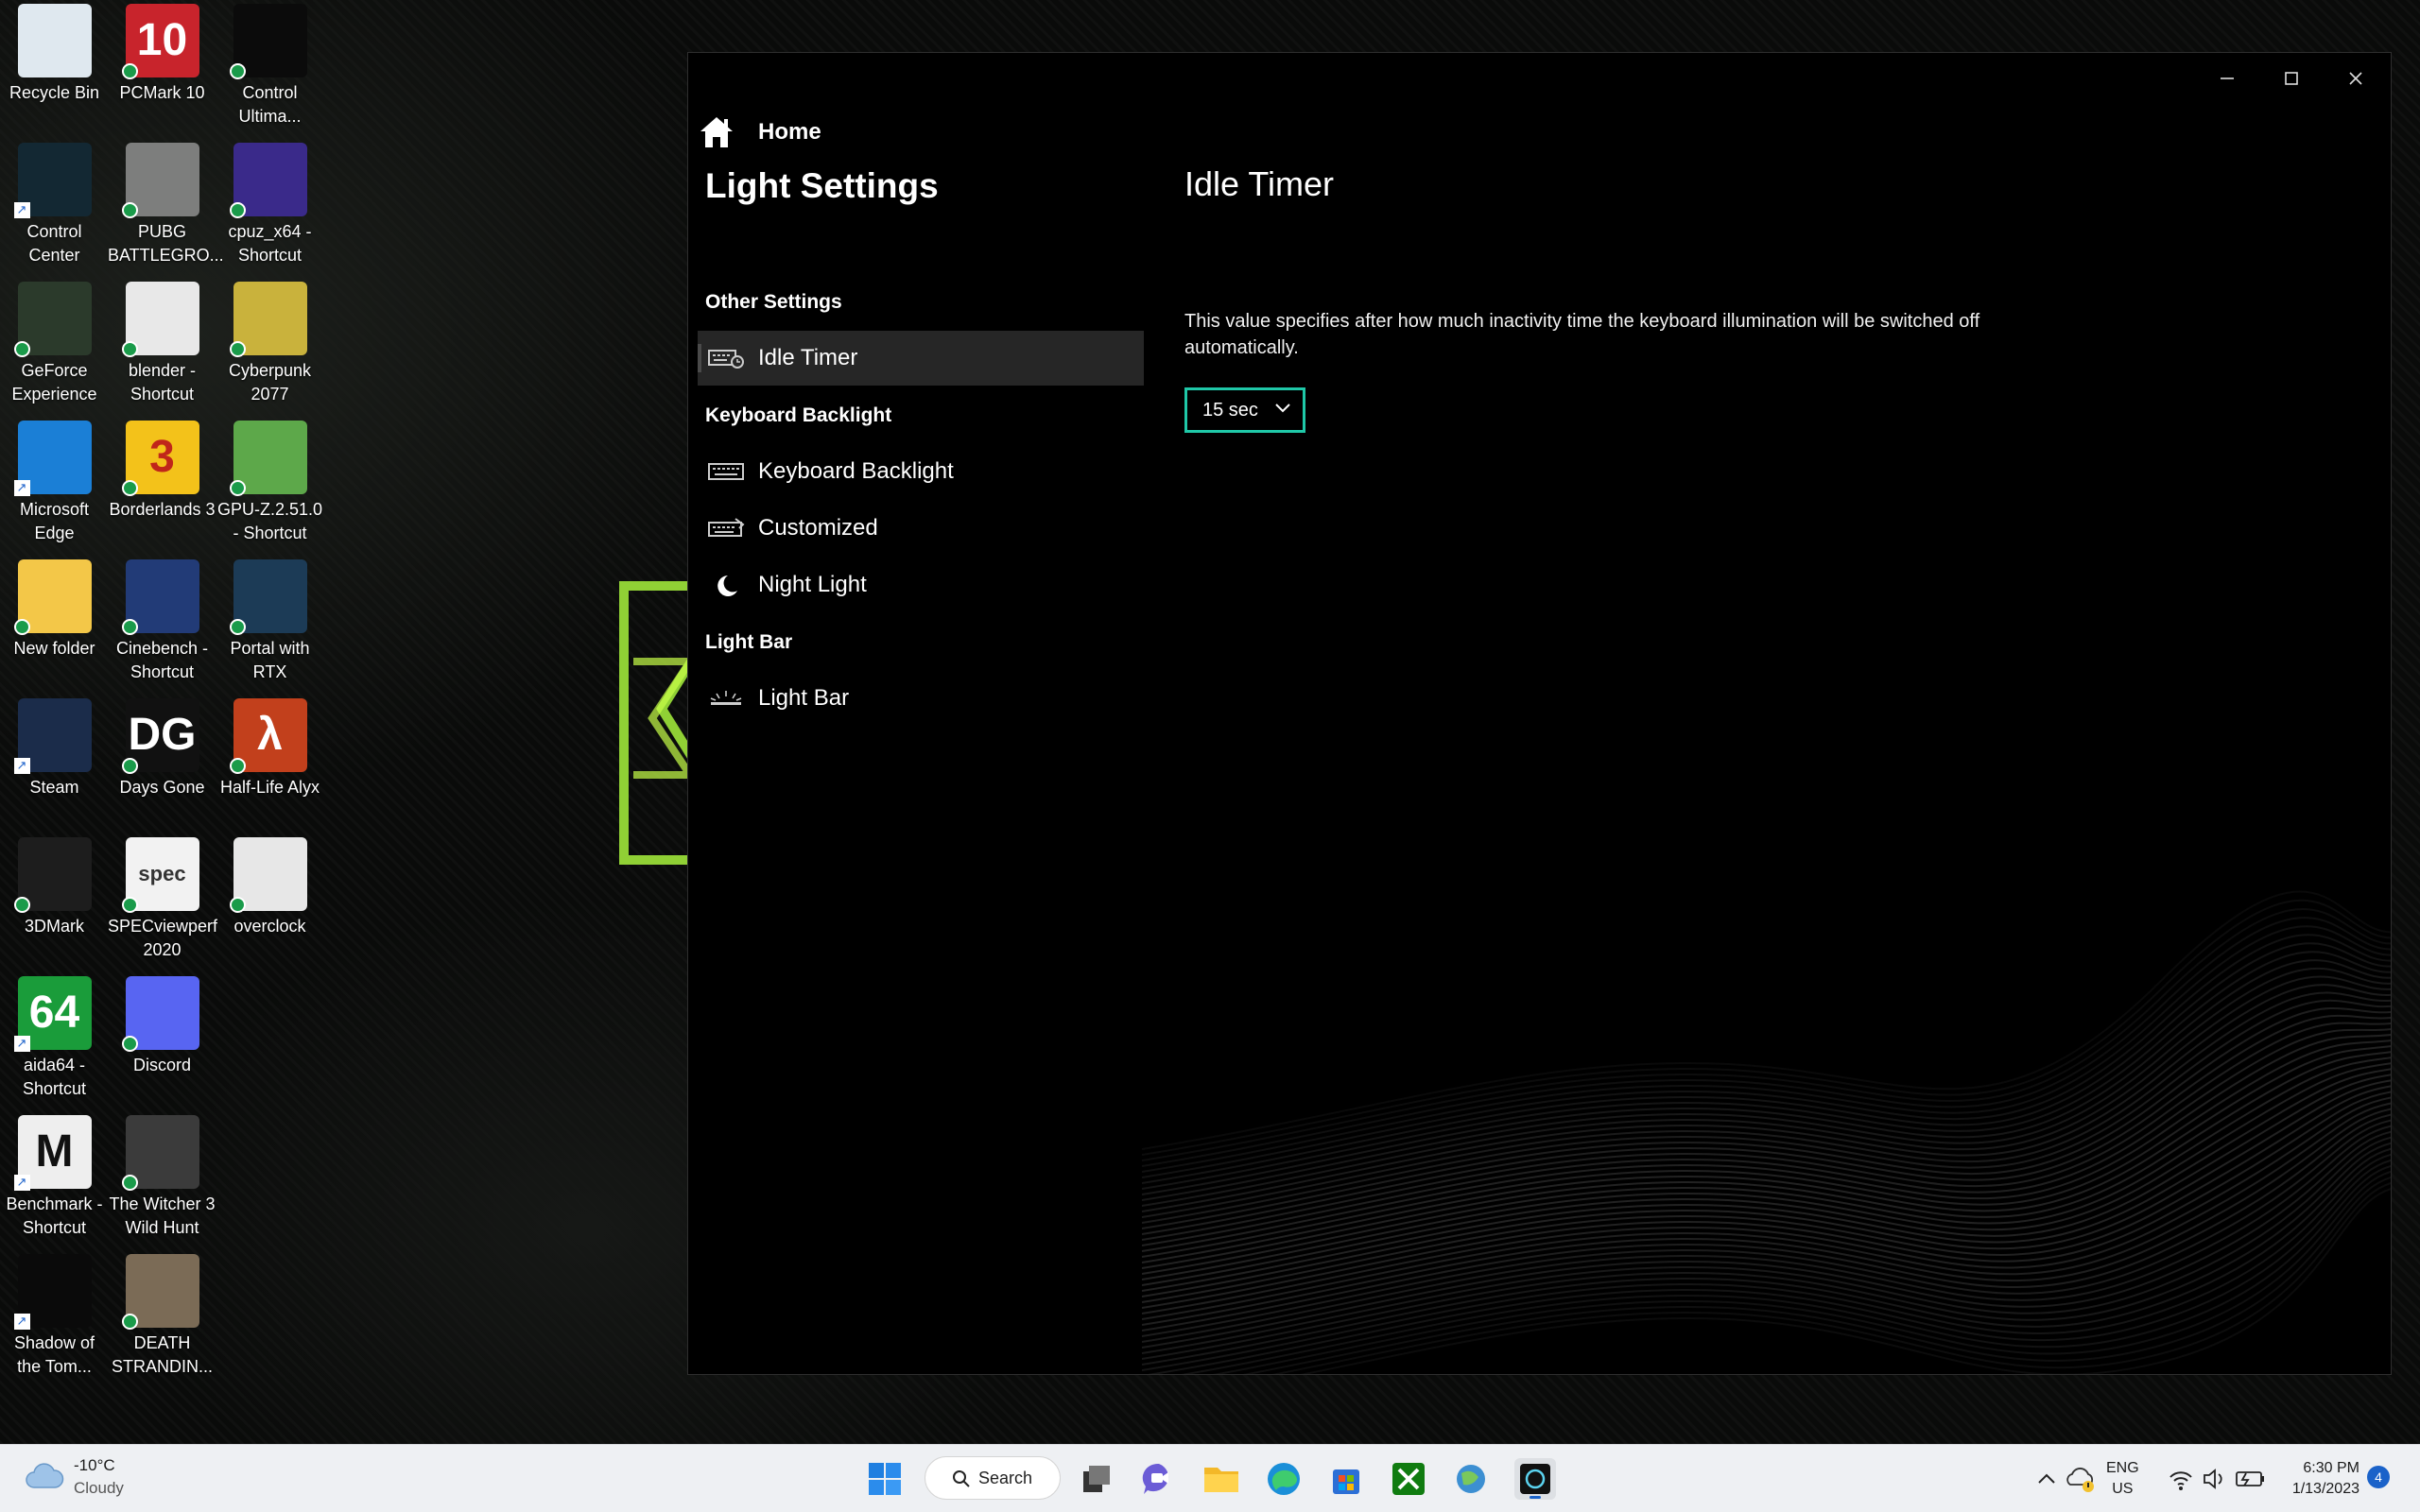 This screenshot has width=2420, height=1512. Describe the element at coordinates (52, 1153) in the screenshot. I see `benchmark-icon: M ↗` at that location.